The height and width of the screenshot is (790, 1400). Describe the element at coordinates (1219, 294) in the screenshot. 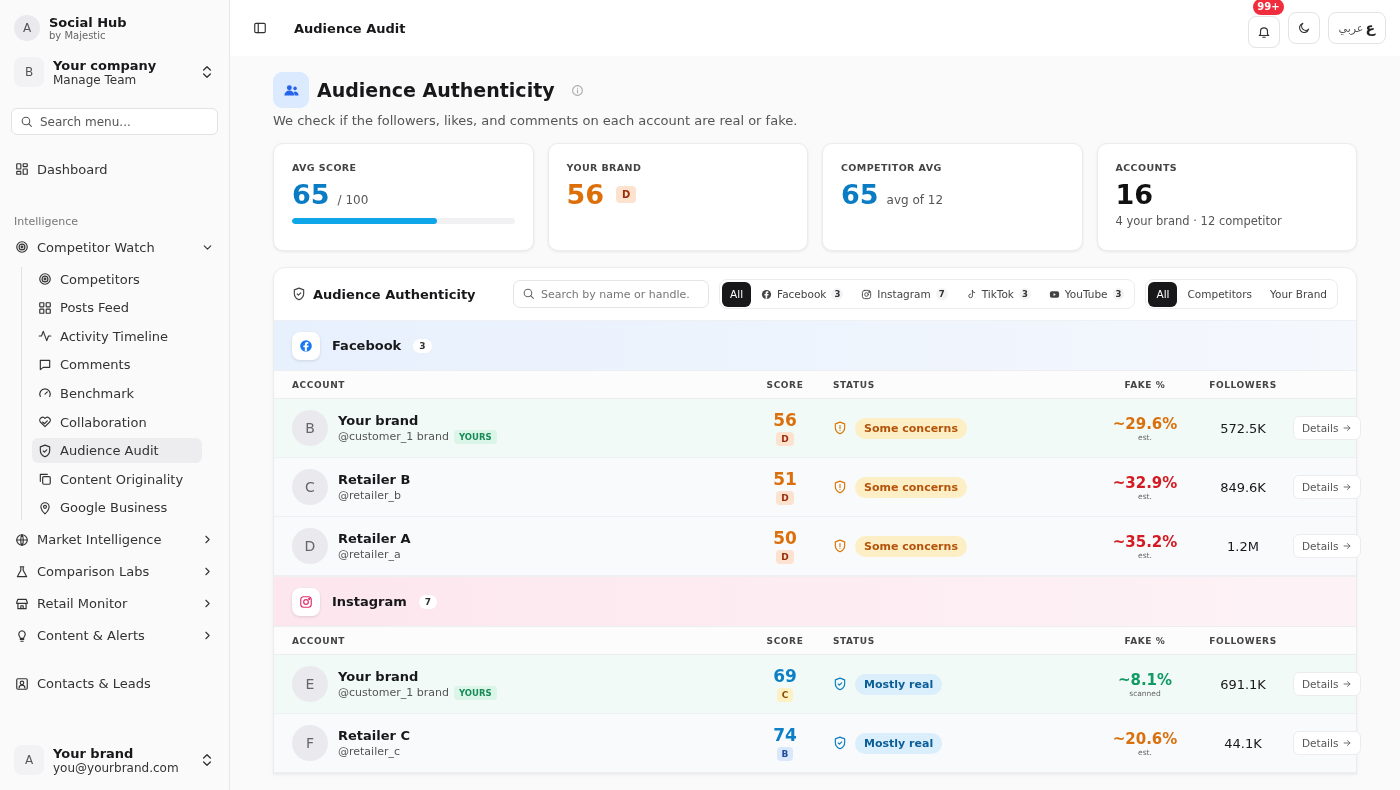

I see `filter-tab: Competitors` at that location.